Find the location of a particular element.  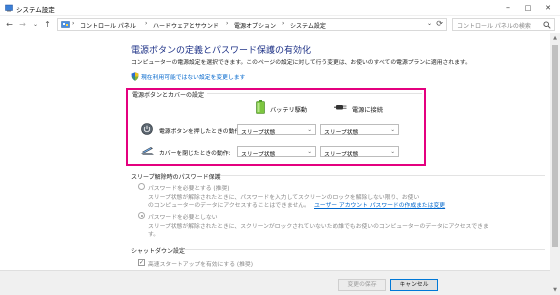

vertical-scrollbar: ▲ ▼ is located at coordinates (555, 164).